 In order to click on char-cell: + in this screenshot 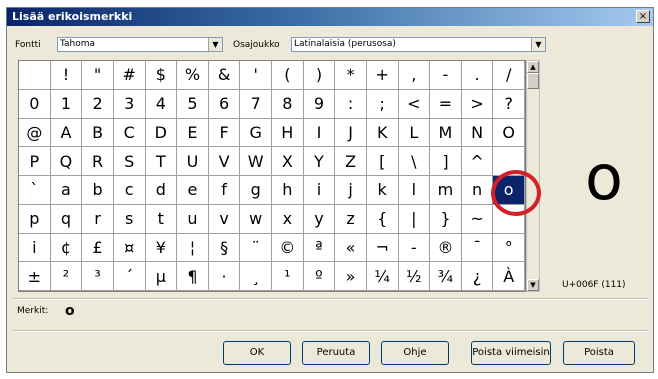, I will do `click(382, 75)`.